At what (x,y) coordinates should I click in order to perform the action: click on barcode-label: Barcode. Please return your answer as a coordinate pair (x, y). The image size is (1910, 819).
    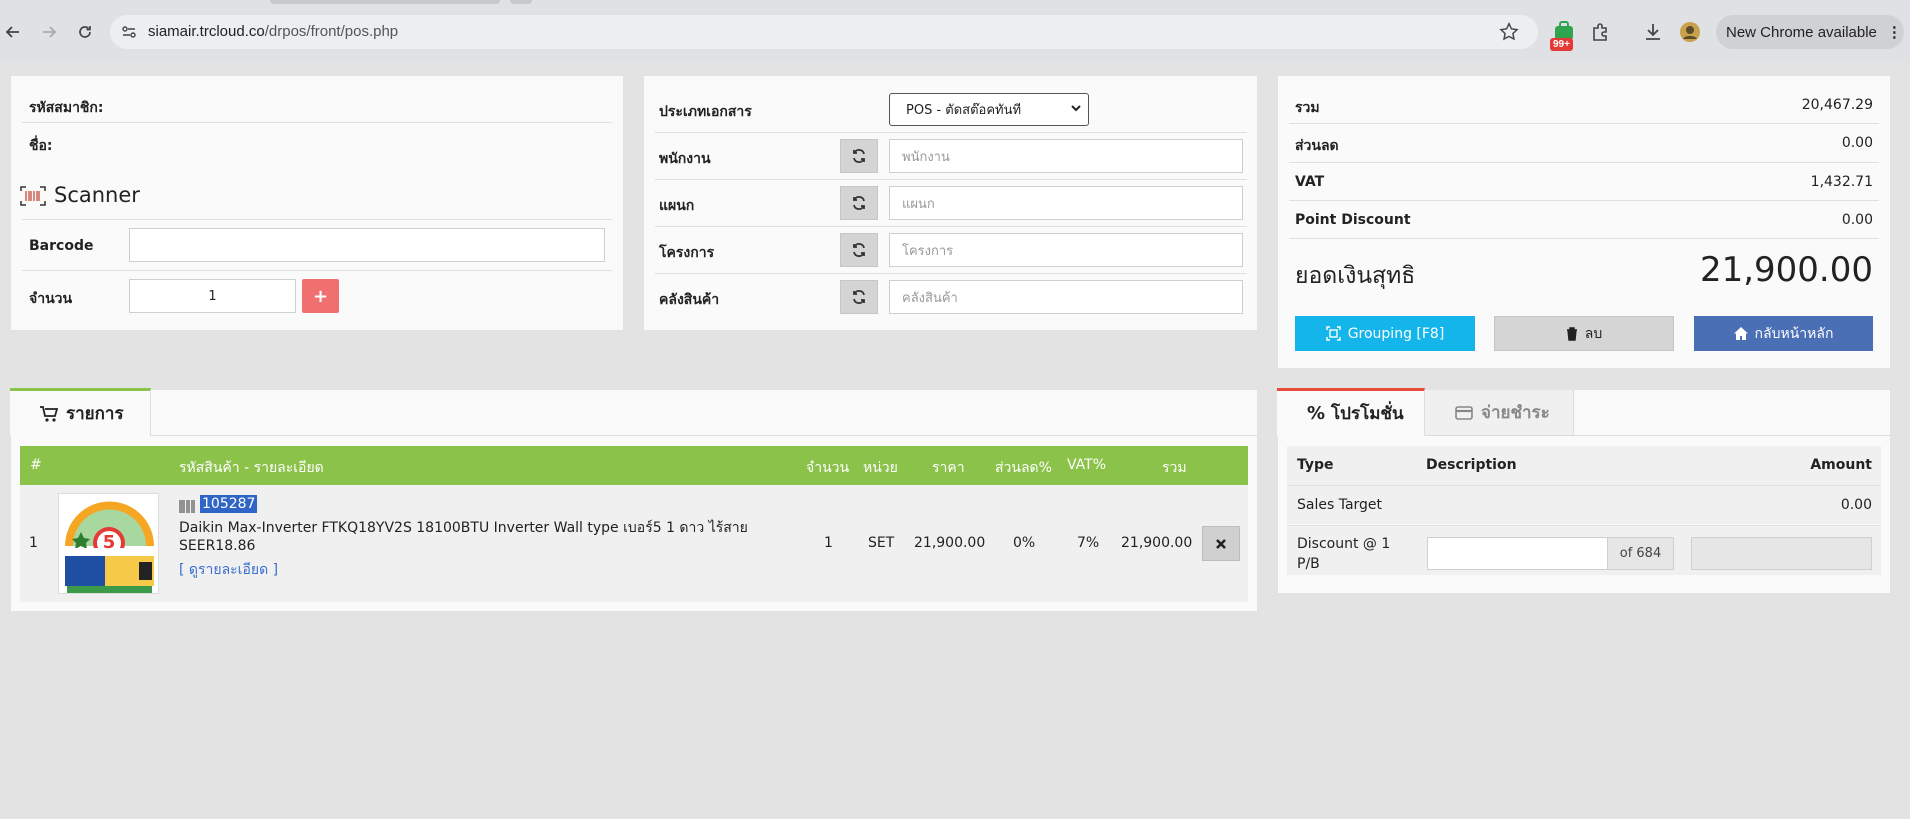
    Looking at the image, I should click on (61, 246).